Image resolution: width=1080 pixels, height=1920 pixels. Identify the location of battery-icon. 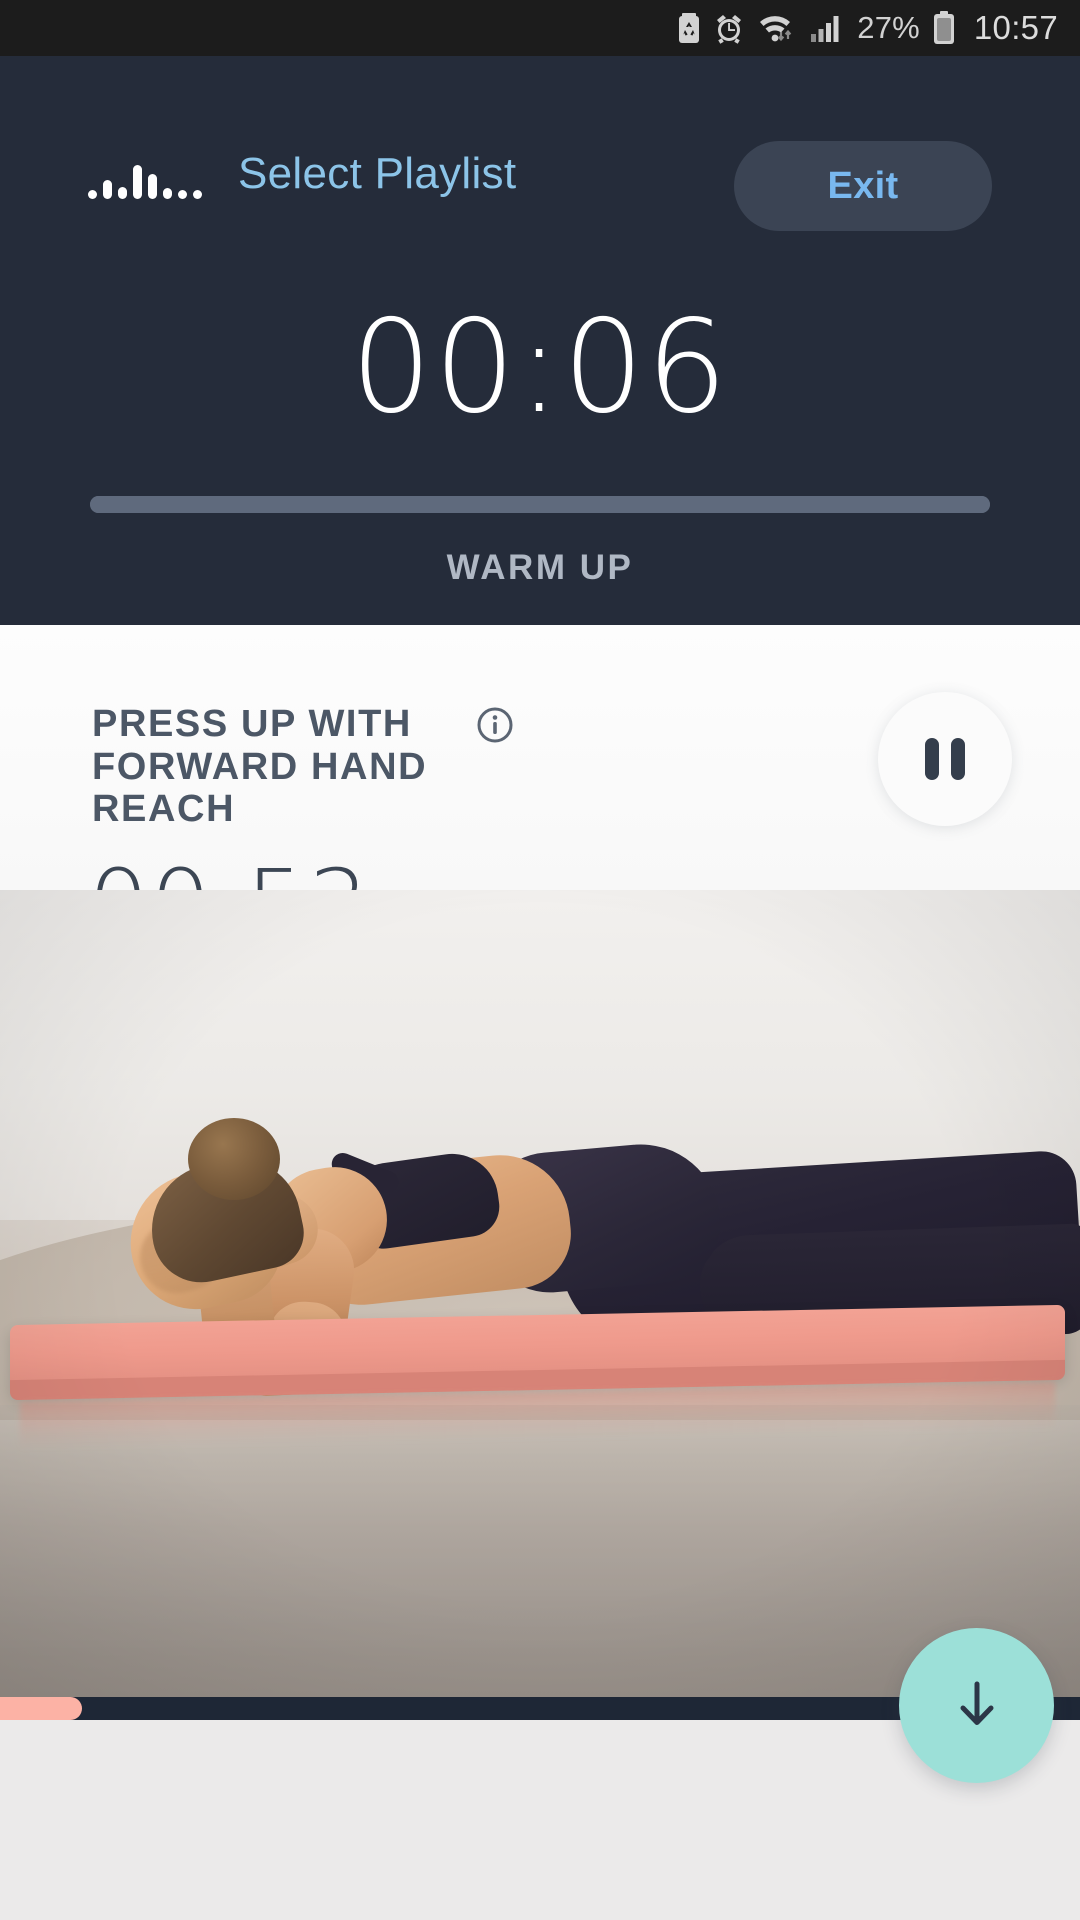
(944, 28).